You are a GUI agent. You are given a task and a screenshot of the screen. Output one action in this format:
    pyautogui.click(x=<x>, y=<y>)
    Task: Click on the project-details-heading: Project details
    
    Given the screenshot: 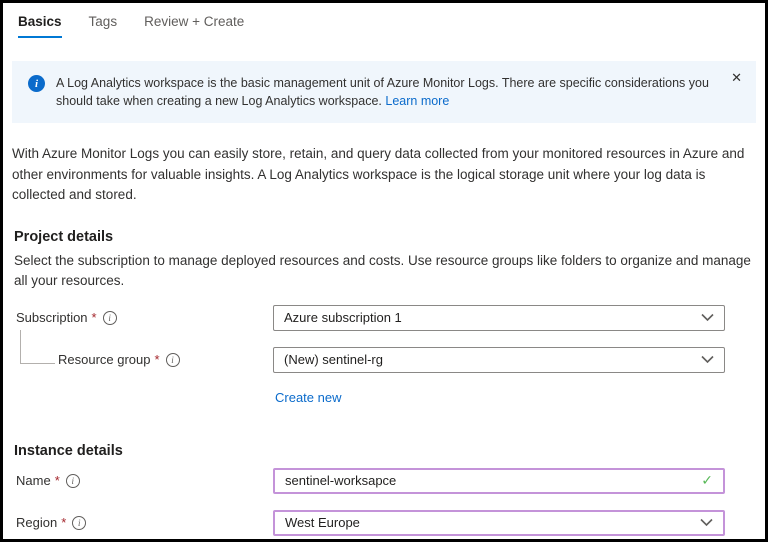 What is the action you would take?
    pyautogui.click(x=64, y=236)
    